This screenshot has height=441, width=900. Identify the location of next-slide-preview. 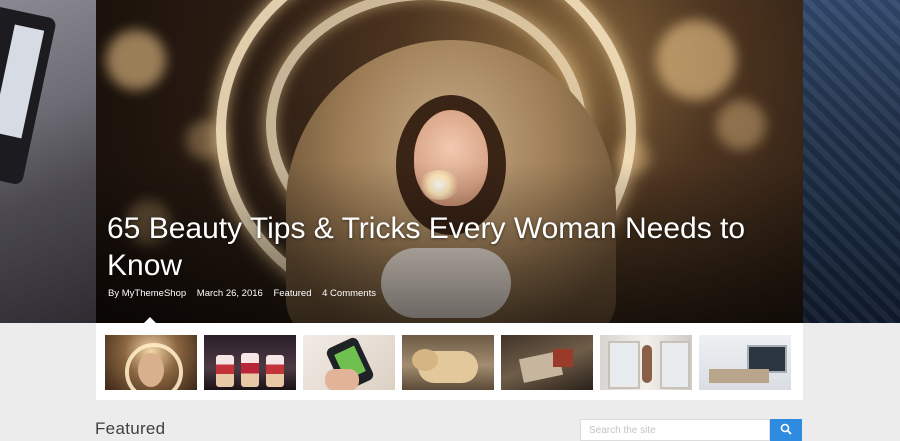
(851, 161).